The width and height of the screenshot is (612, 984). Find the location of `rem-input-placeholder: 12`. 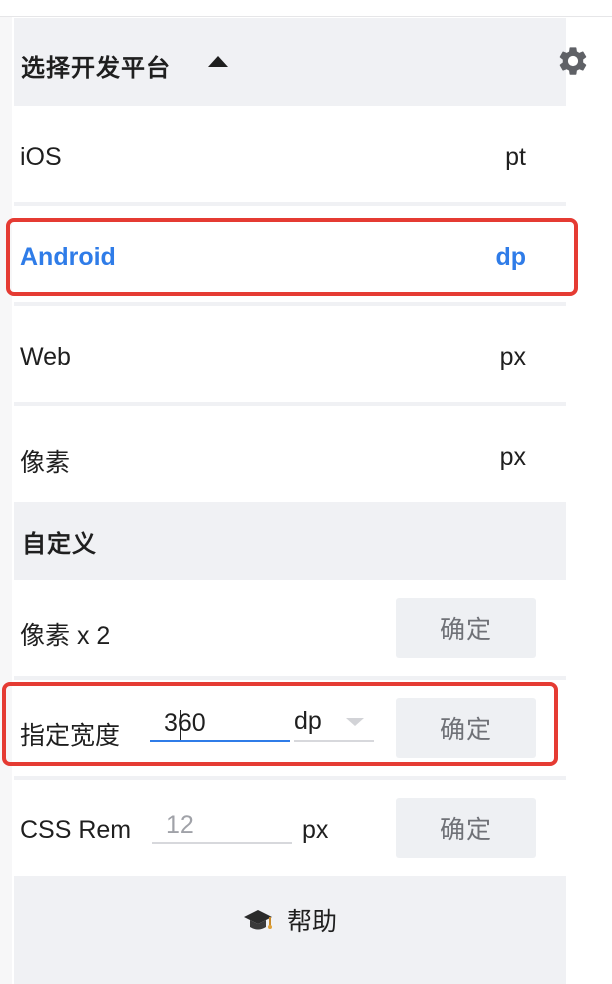

rem-input-placeholder: 12 is located at coordinates (180, 825).